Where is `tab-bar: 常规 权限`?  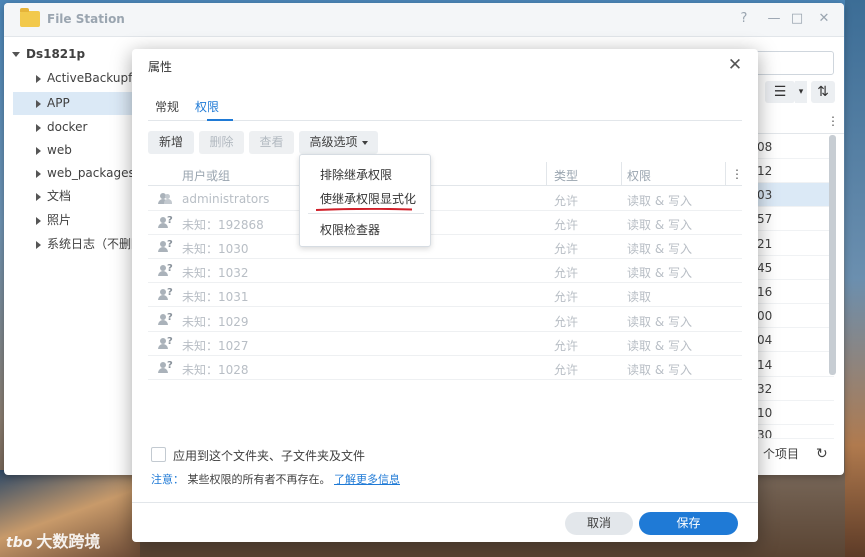 tab-bar: 常规 权限 is located at coordinates (445, 105).